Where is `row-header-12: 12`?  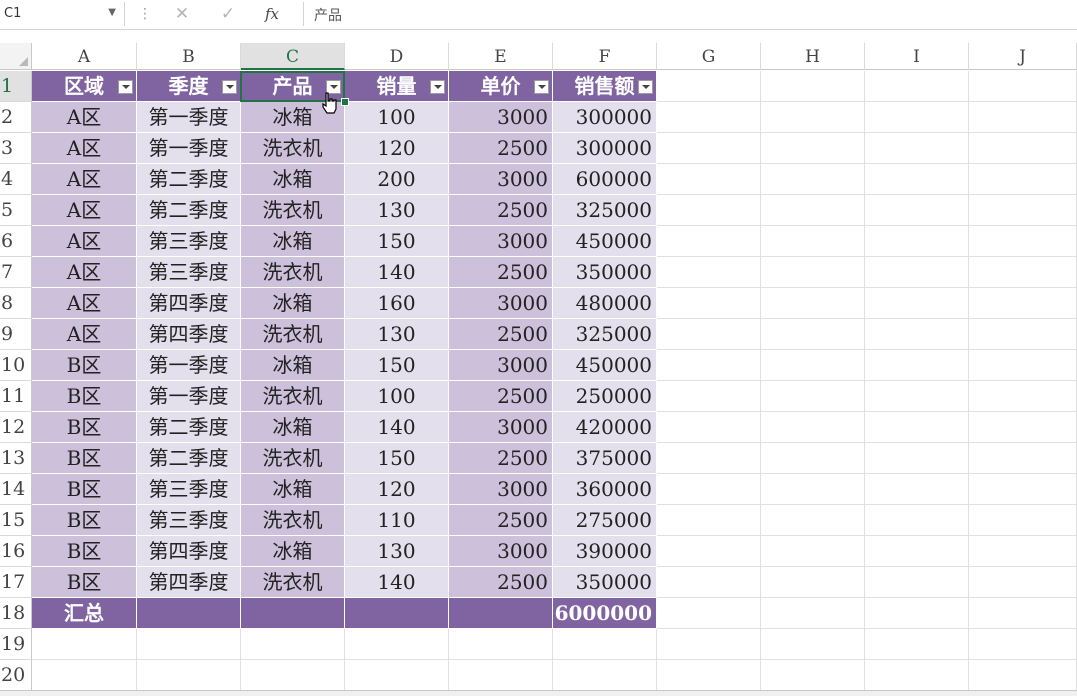
row-header-12: 12 is located at coordinates (16, 427).